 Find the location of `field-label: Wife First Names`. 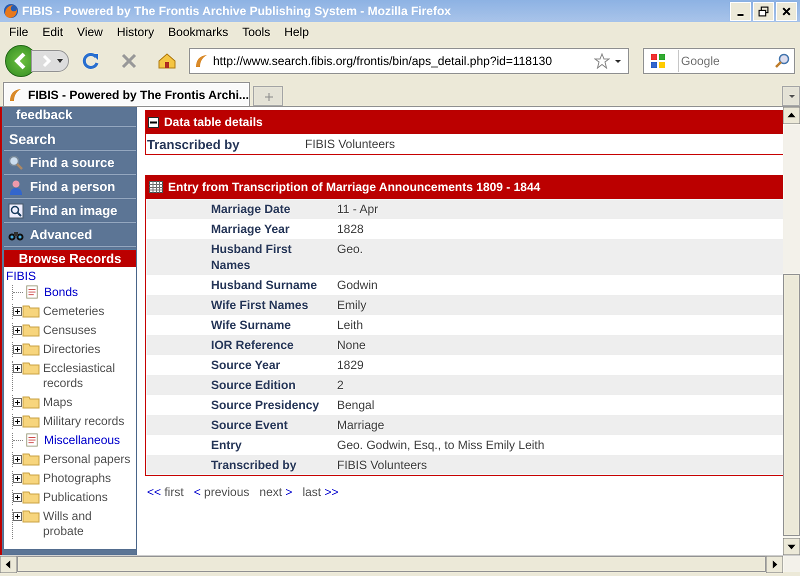

field-label: Wife First Names is located at coordinates (260, 305).